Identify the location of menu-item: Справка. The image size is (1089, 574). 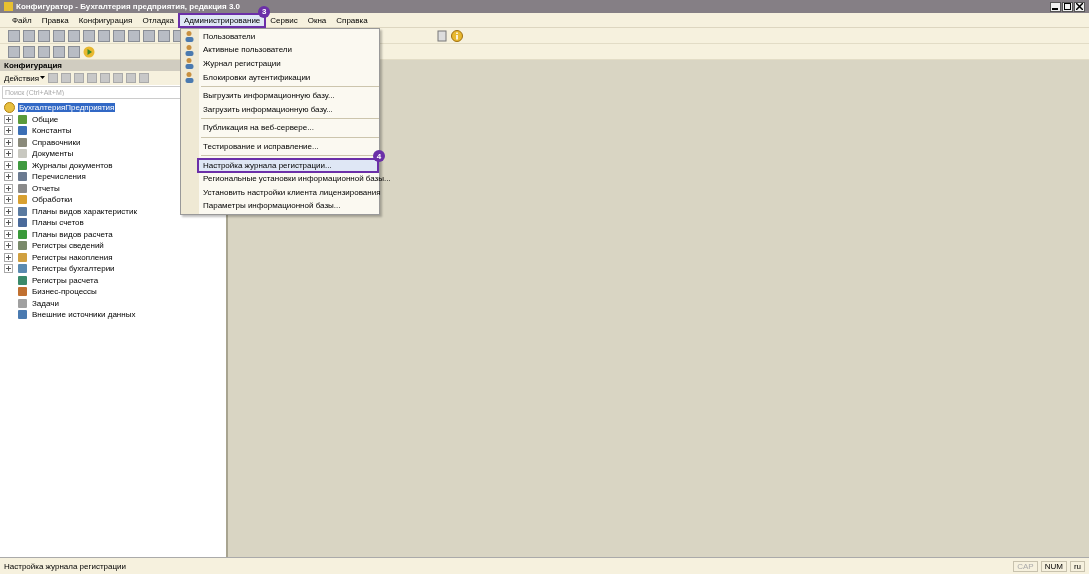
(352, 20).